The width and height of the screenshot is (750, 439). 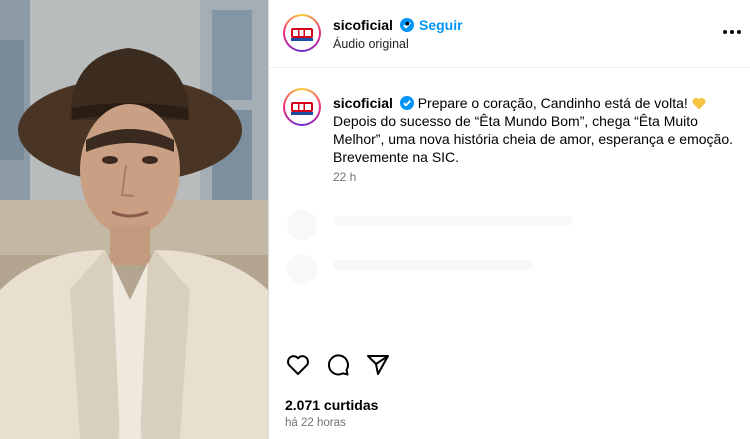 I want to click on verified-badge-icon, so click(x=406, y=103).